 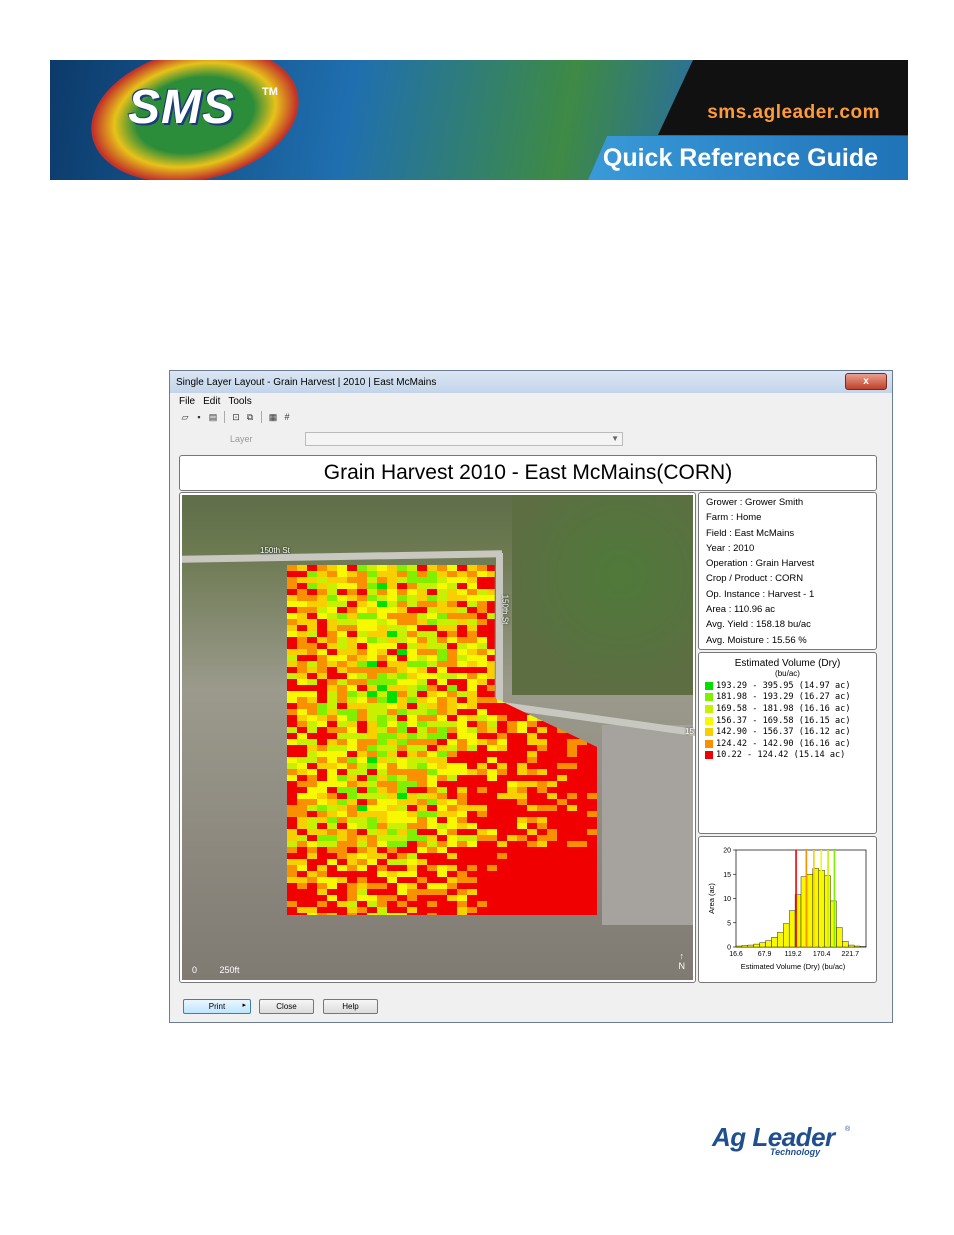 What do you see at coordinates (213, 417) in the screenshot?
I see `print-icon: ▤` at bounding box center [213, 417].